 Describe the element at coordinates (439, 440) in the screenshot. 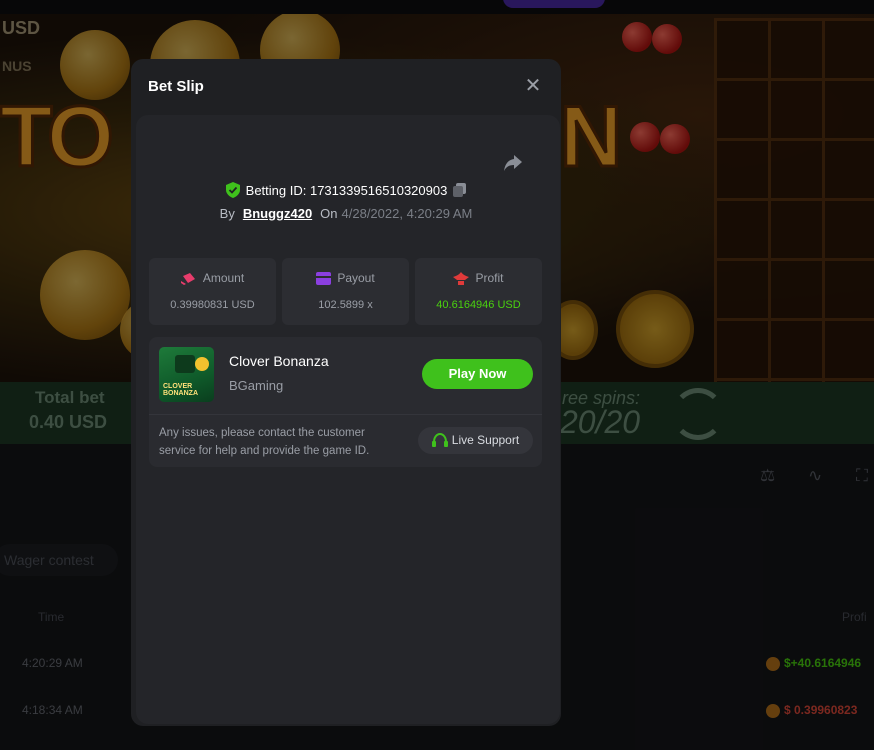

I see `headset-icon` at that location.